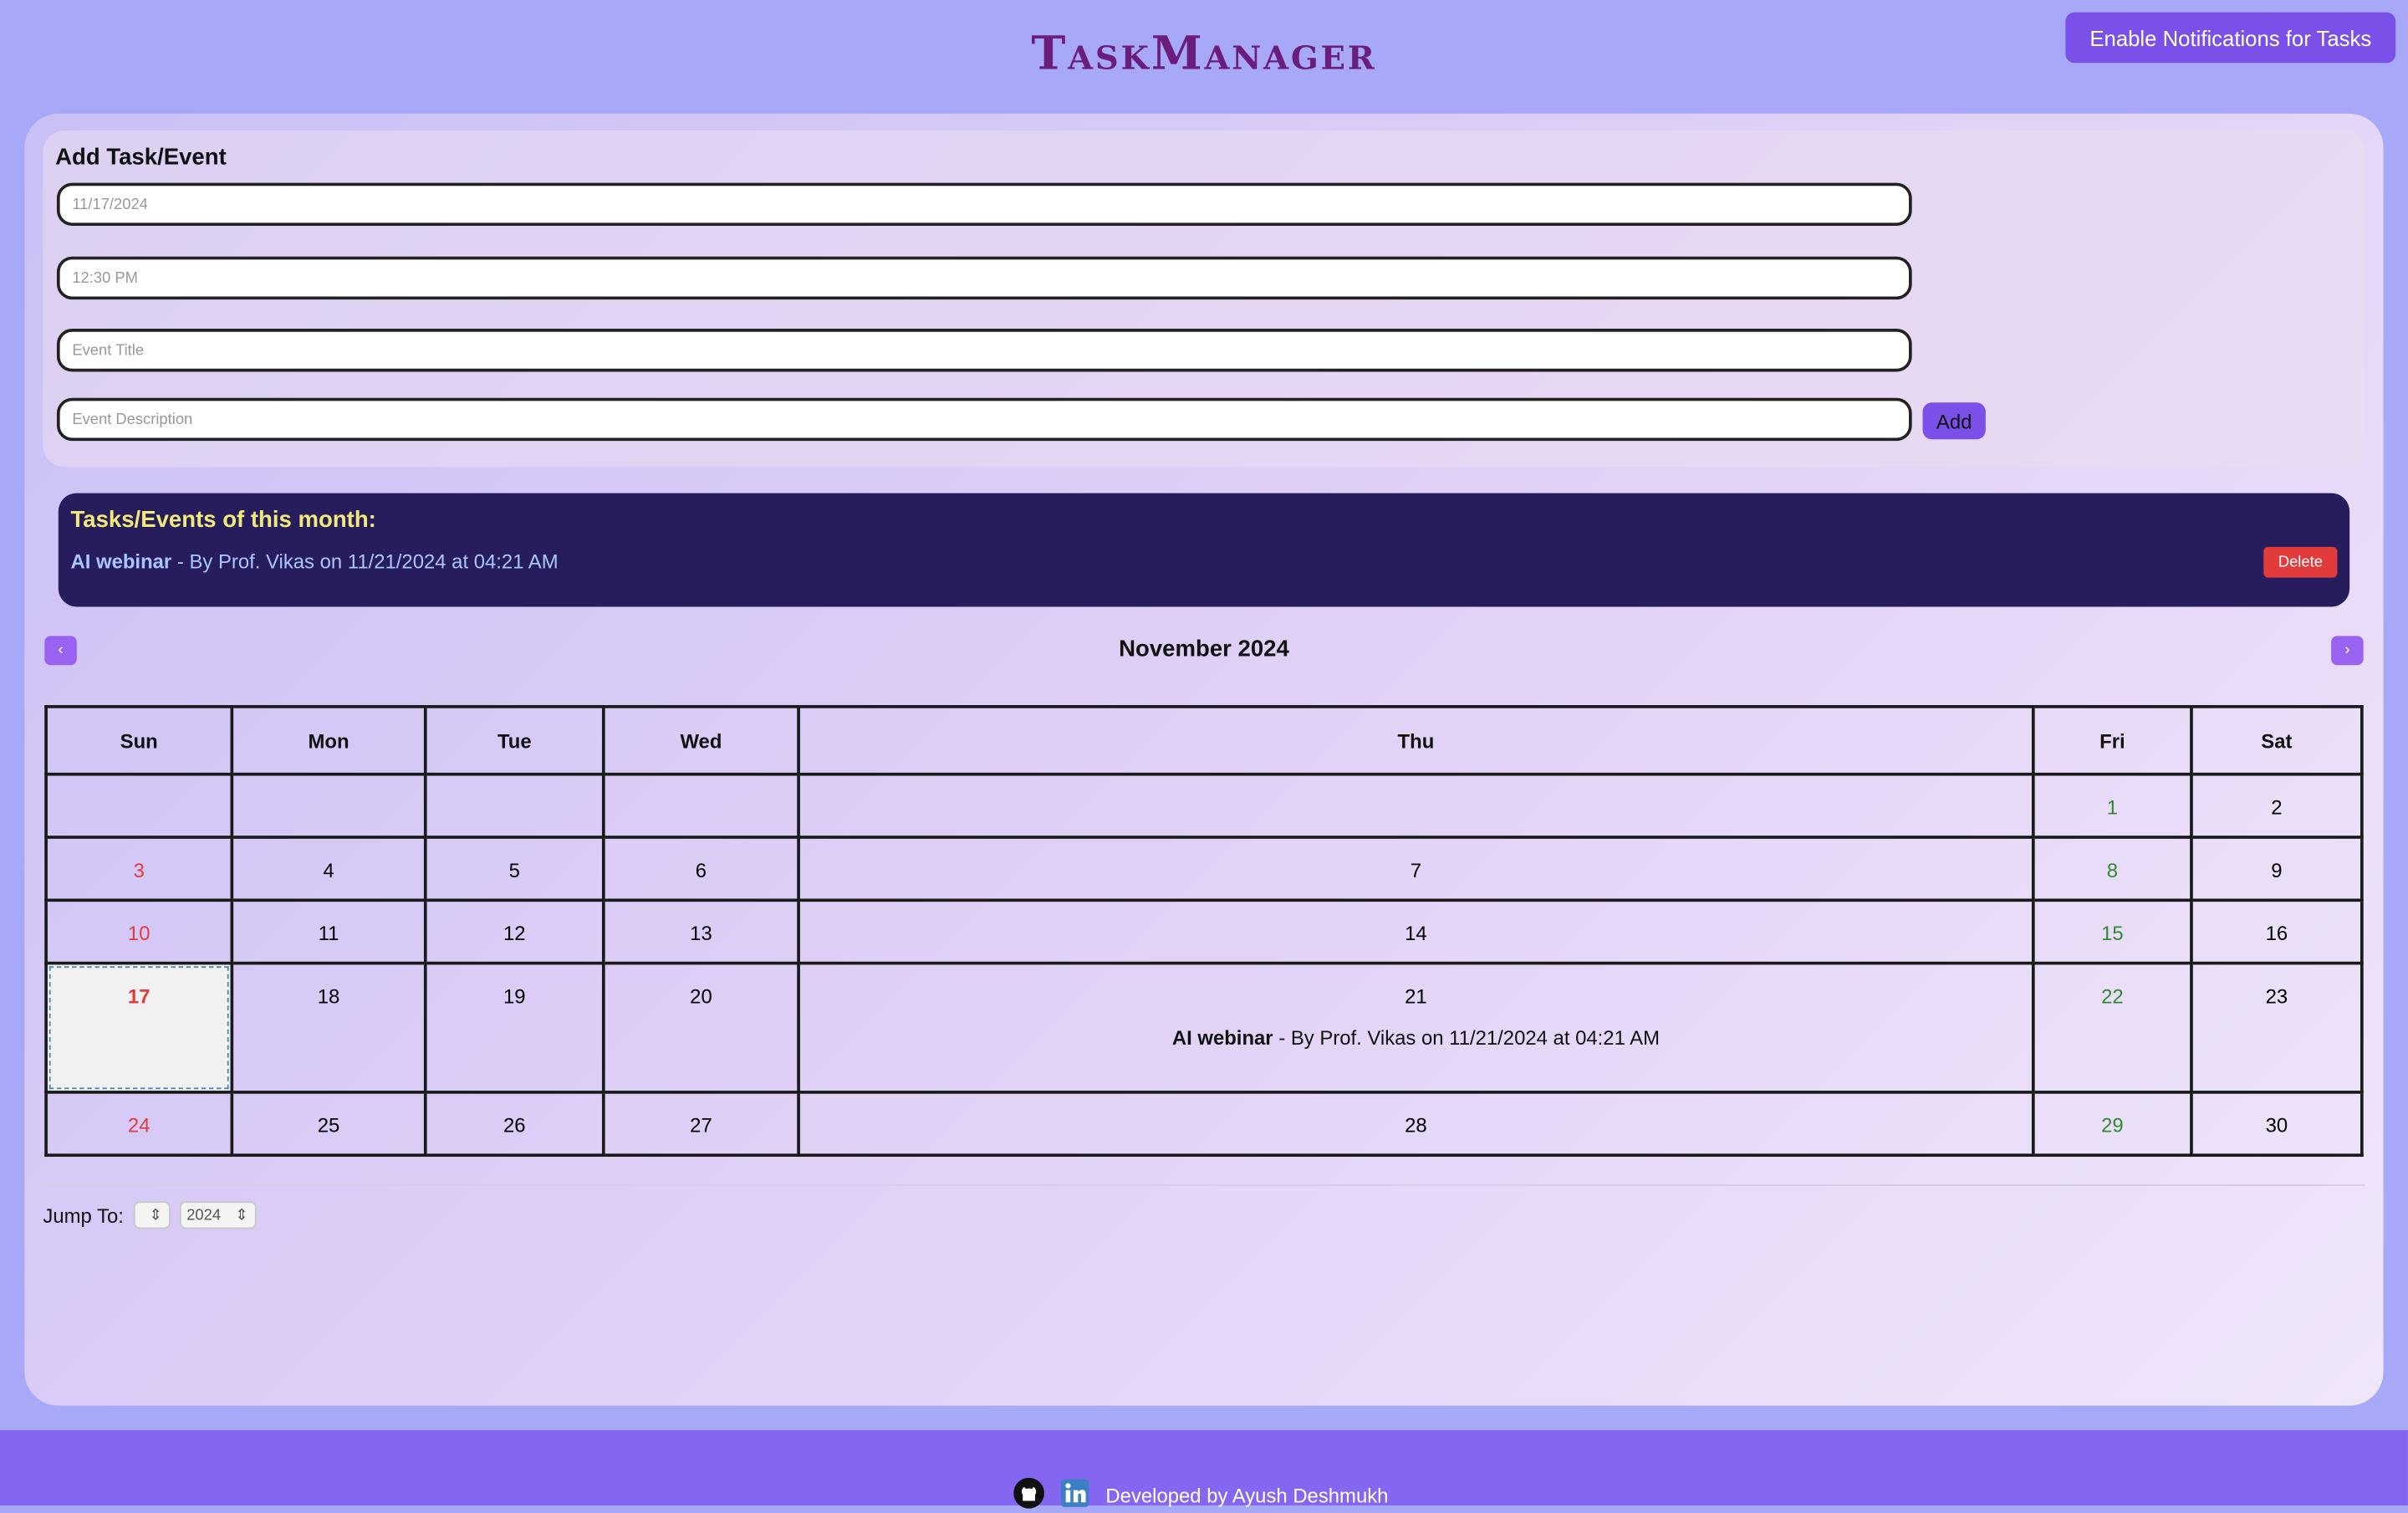 Image resolution: width=2408 pixels, height=1513 pixels. Describe the element at coordinates (2277, 1027) in the screenshot. I see `calendar-day: 23` at that location.